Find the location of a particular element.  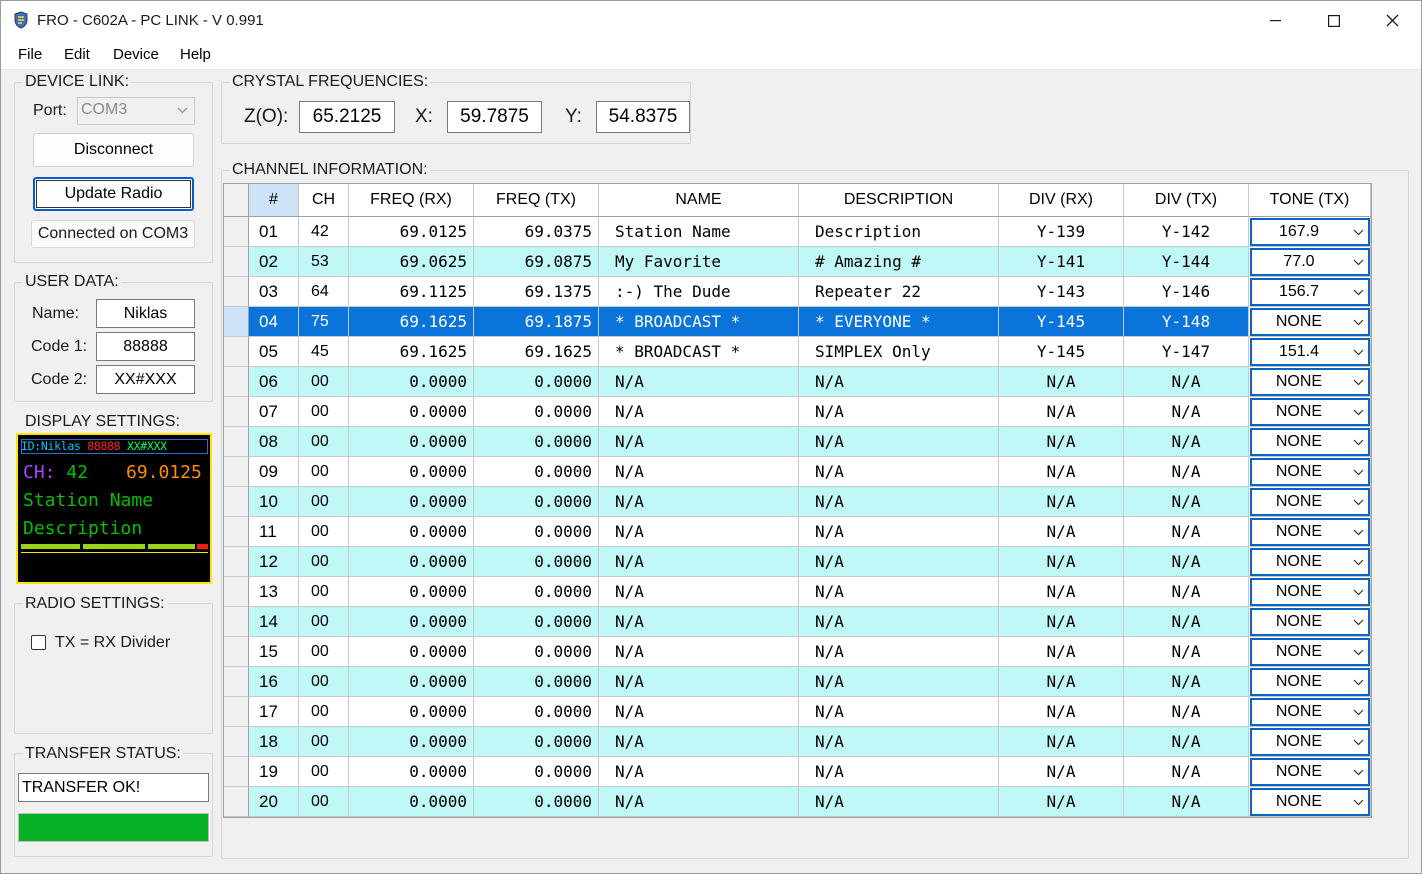

menu-help: Help is located at coordinates (195, 54).